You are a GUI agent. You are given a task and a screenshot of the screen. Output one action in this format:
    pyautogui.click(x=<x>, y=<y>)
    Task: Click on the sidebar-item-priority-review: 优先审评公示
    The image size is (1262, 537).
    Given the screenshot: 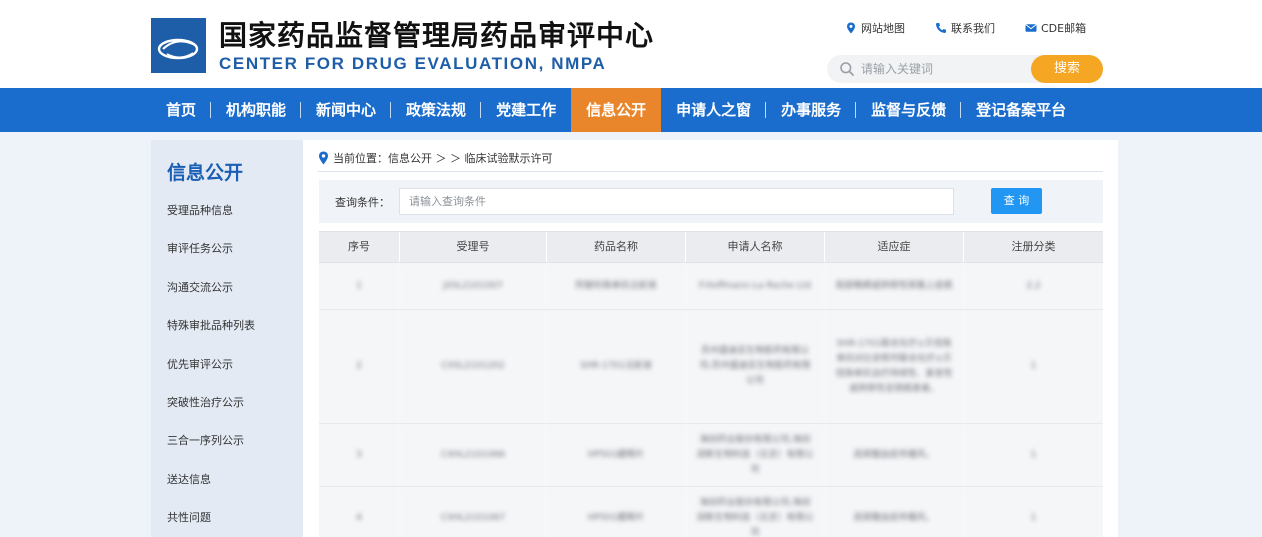 What is the action you would take?
    pyautogui.click(x=211, y=373)
    